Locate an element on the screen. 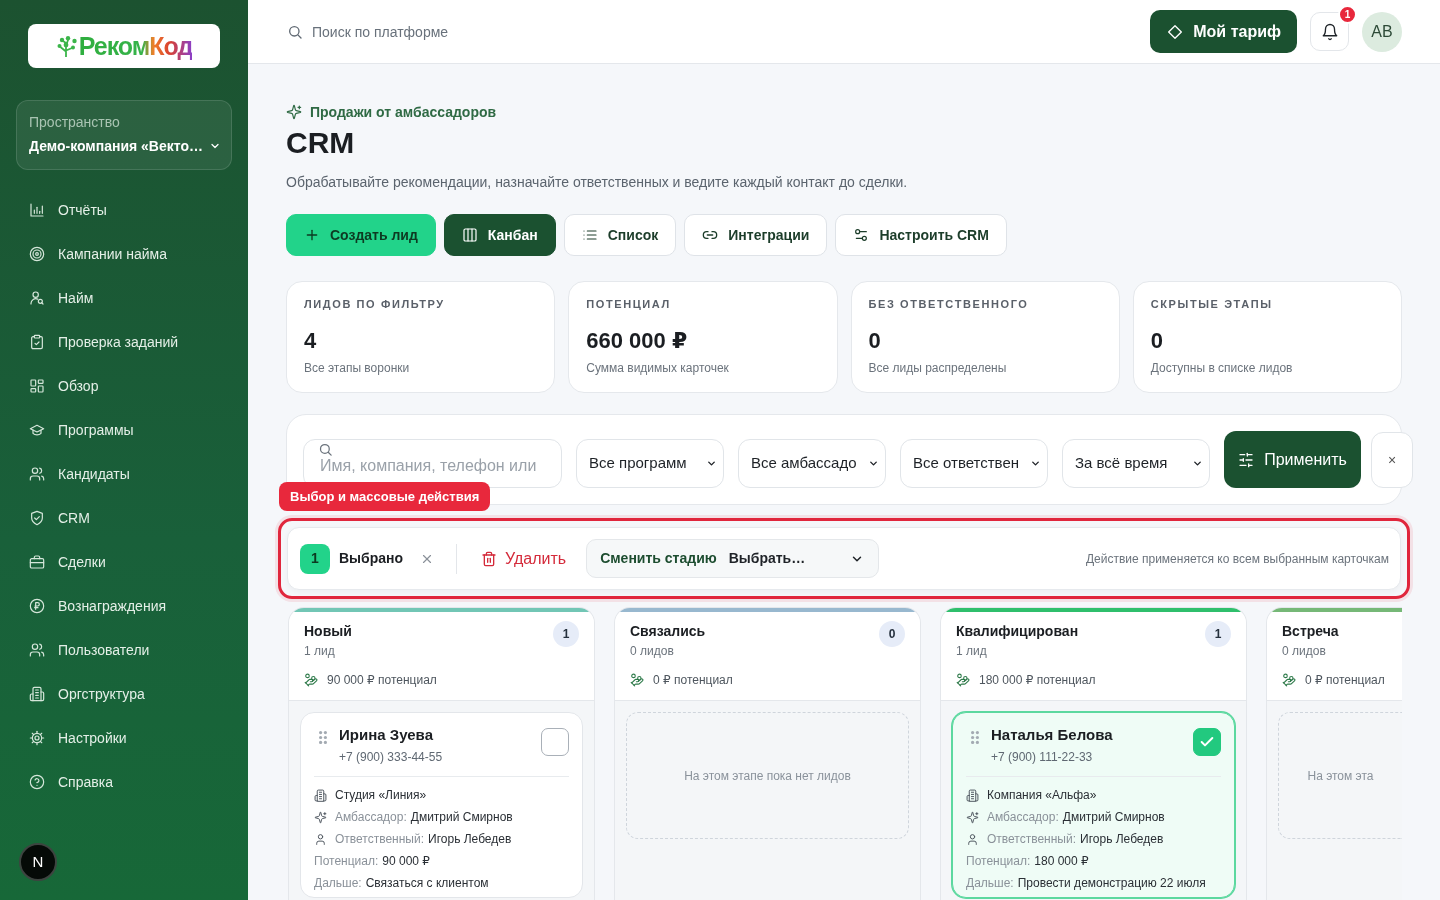 The image size is (1440, 900). delete-button: Удалить is located at coordinates (524, 558).